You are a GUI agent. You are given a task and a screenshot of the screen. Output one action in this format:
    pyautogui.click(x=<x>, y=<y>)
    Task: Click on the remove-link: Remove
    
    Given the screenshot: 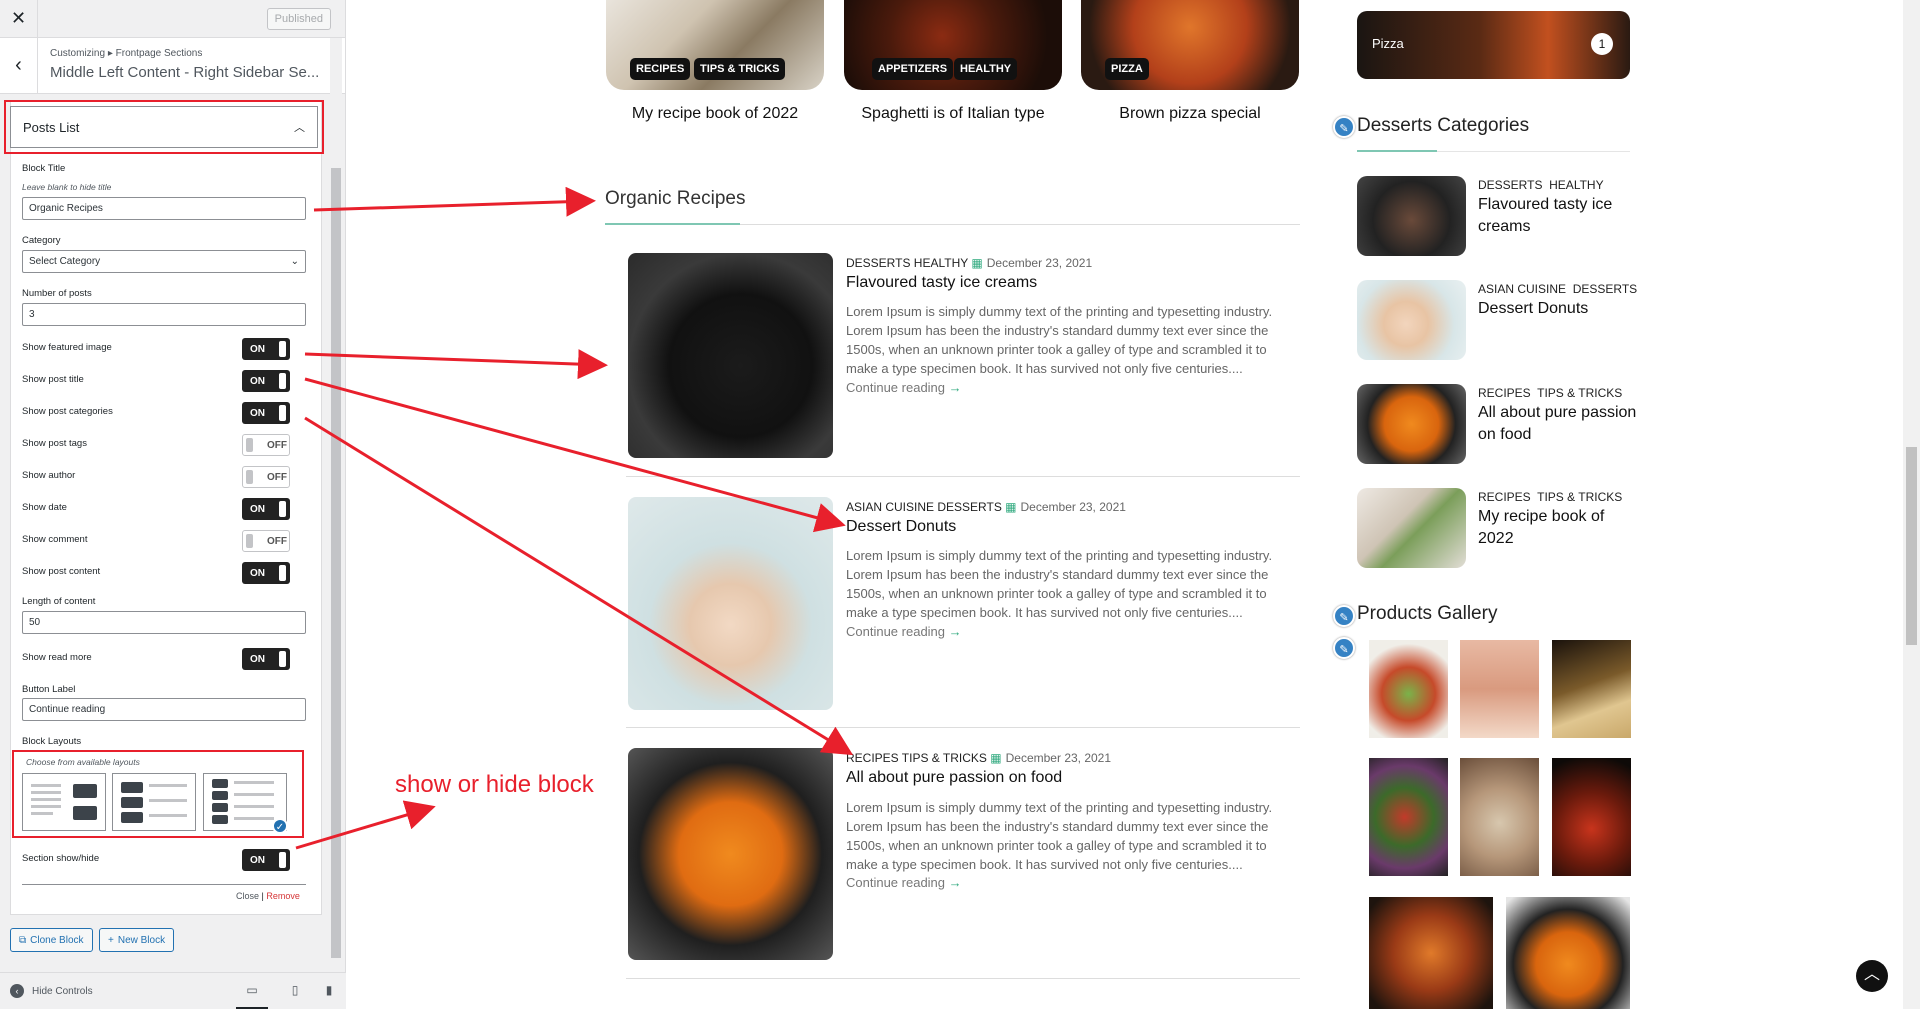 What is the action you would take?
    pyautogui.click(x=283, y=896)
    